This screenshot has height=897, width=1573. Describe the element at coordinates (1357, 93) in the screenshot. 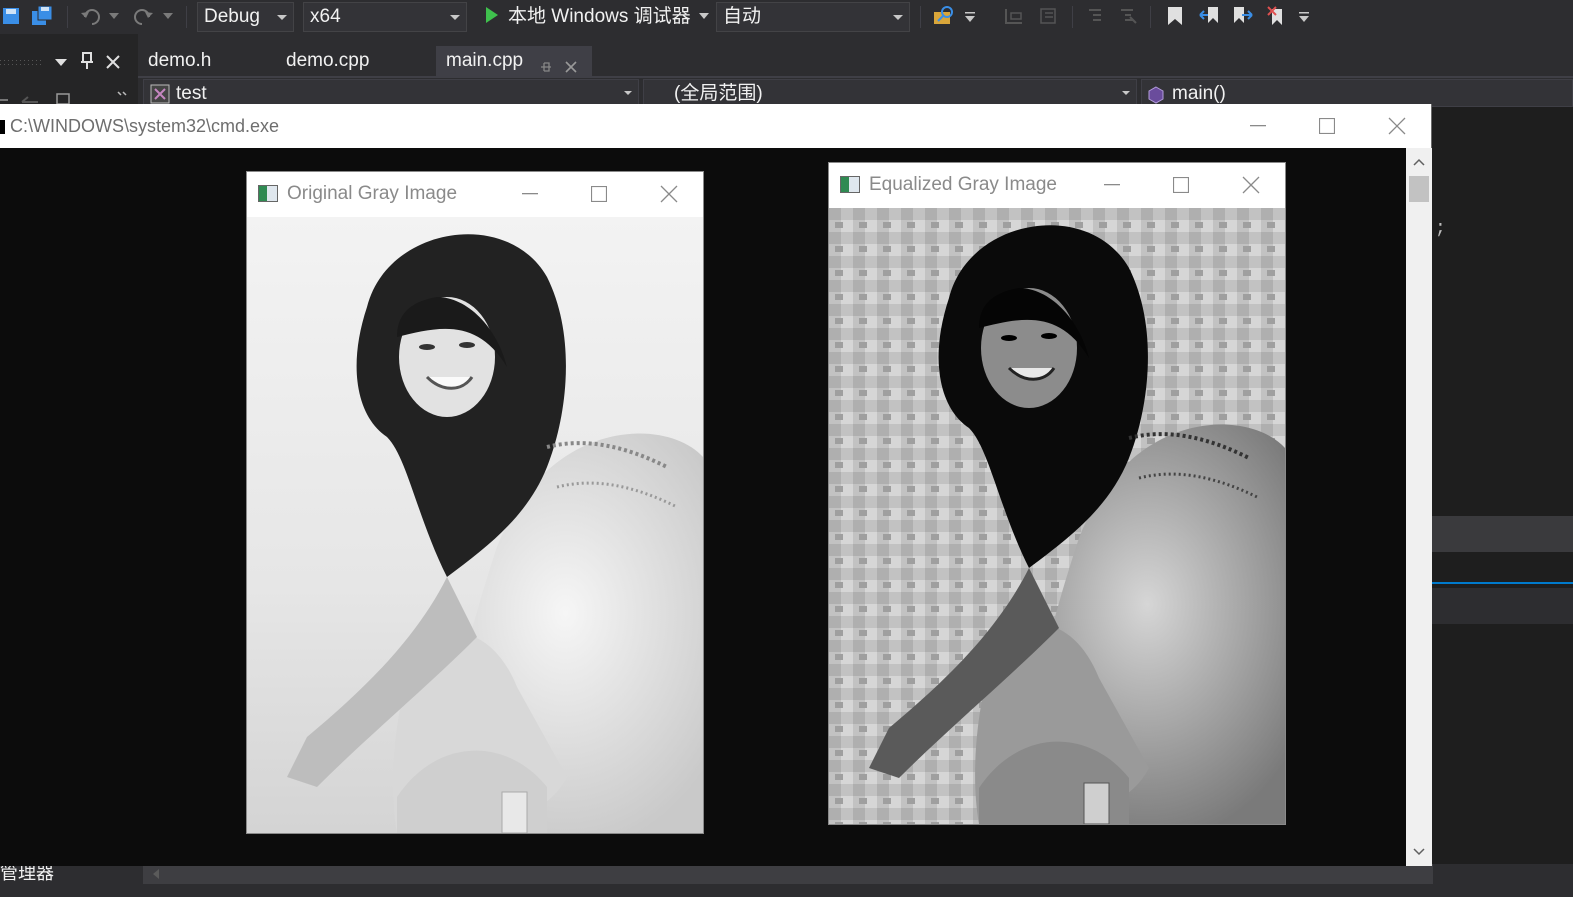

I see `member-select: main()` at that location.